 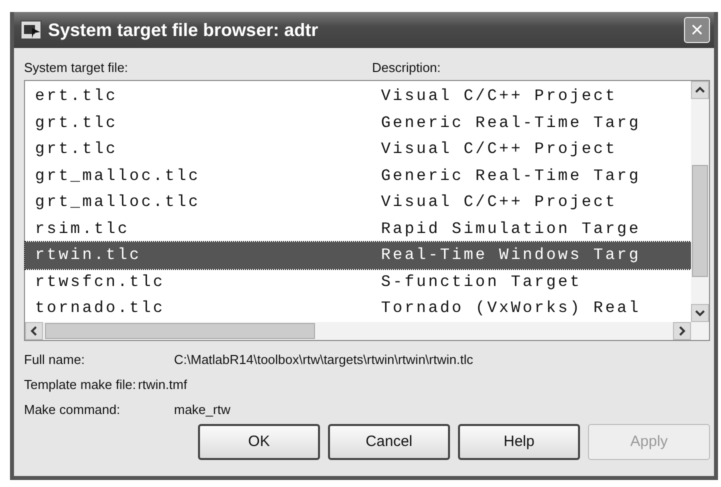 What do you see at coordinates (389, 442) in the screenshot?
I see `dialog-button: Cancel` at bounding box center [389, 442].